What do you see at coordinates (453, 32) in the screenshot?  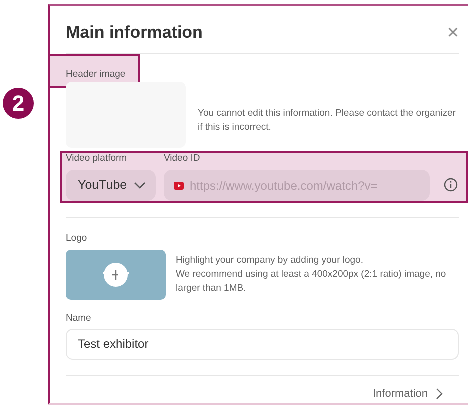 I see `close-button: ×` at bounding box center [453, 32].